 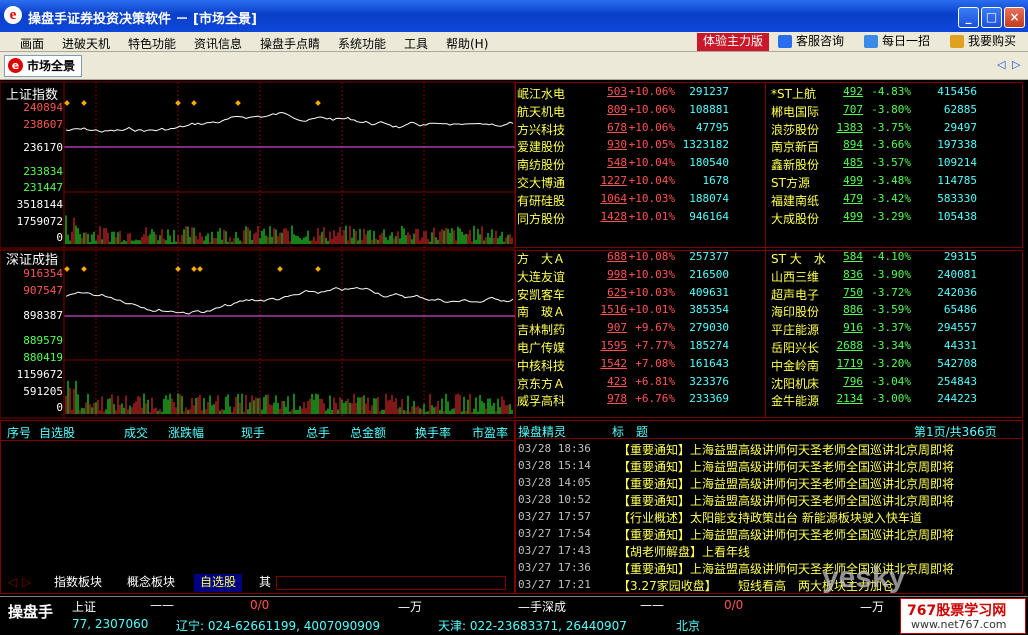 What do you see at coordinates (641, 346) in the screenshot?
I see `ranking-row: 电广传媒 1595 +7.77% 185274` at bounding box center [641, 346].